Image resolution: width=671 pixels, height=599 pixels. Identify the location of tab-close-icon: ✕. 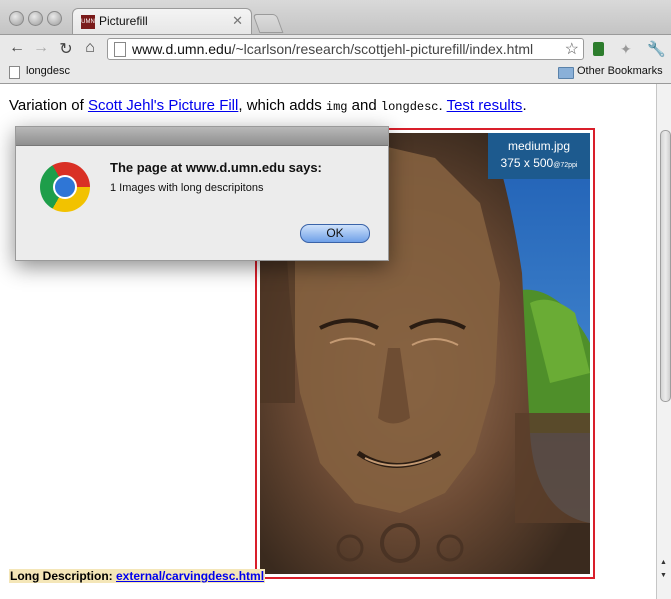
(237, 21).